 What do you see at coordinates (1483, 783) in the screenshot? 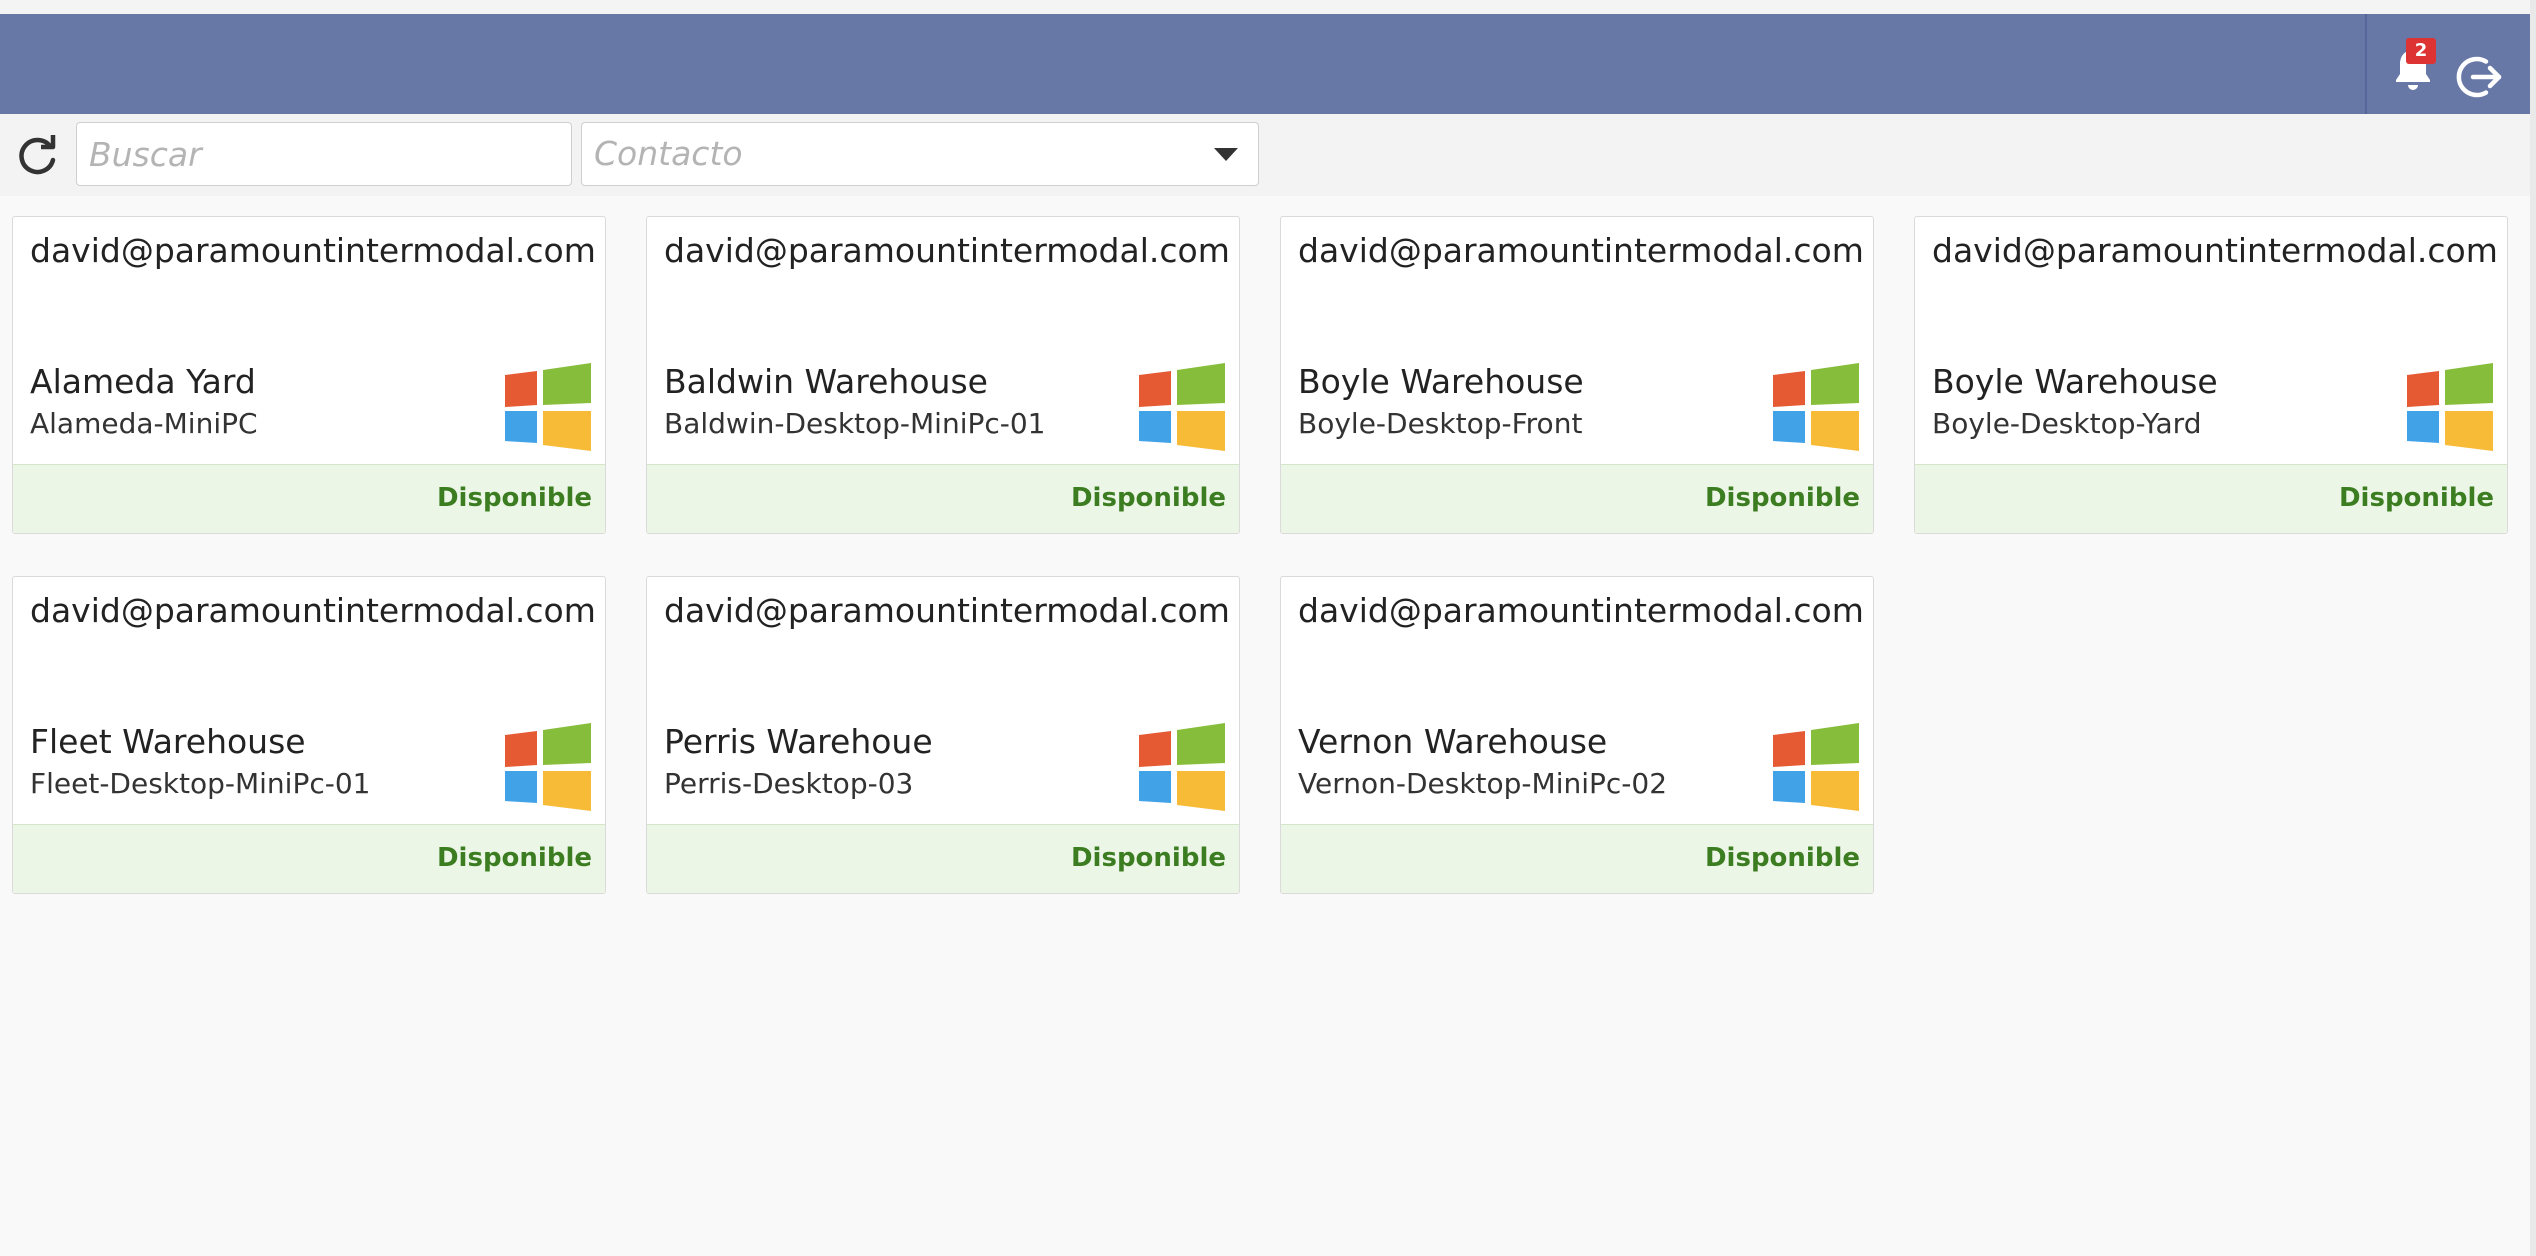
I see `device-hostname: Vernon-Desktop-MiniPc-02` at bounding box center [1483, 783].